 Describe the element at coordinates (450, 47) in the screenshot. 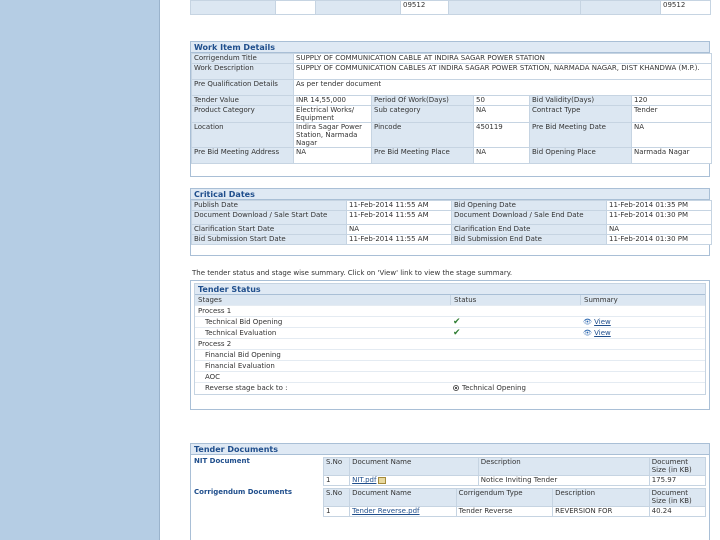

I see `panel-title: Work Item Details` at that location.